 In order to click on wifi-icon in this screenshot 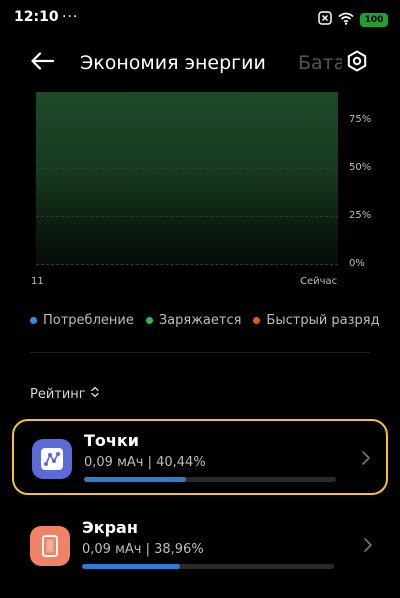, I will do `click(346, 19)`.